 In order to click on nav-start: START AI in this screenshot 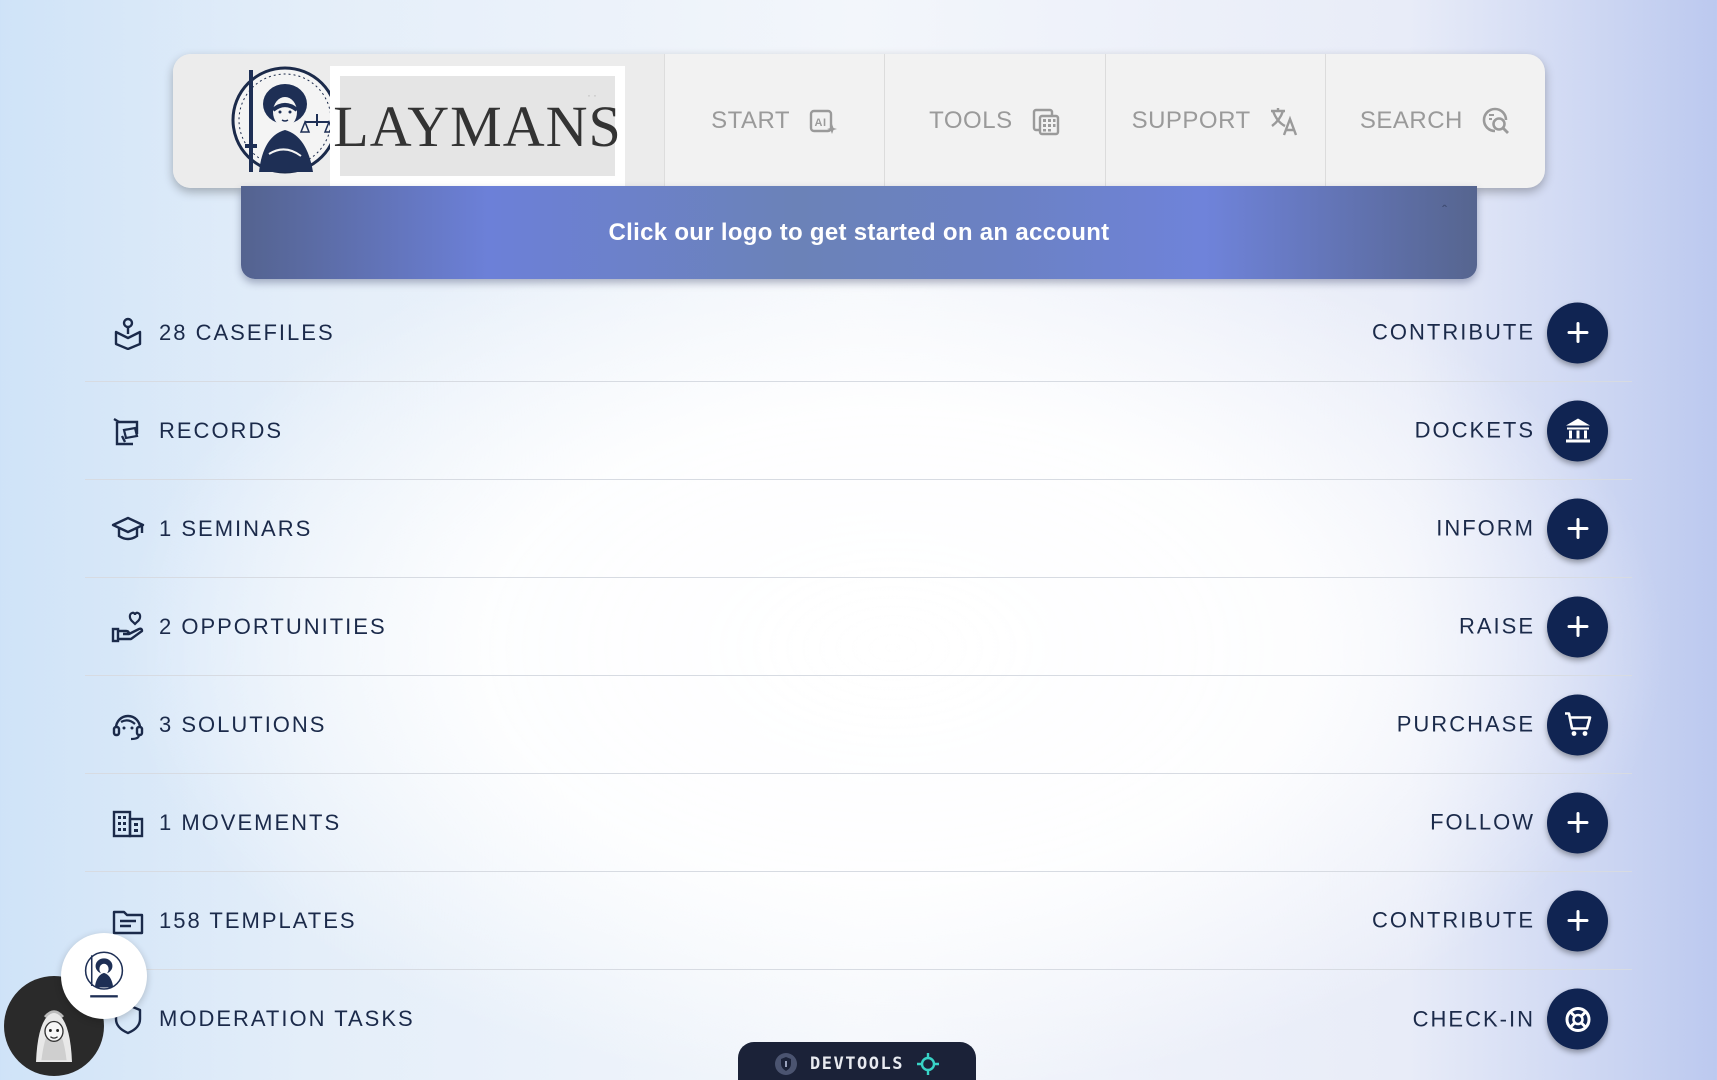, I will do `click(775, 121)`.